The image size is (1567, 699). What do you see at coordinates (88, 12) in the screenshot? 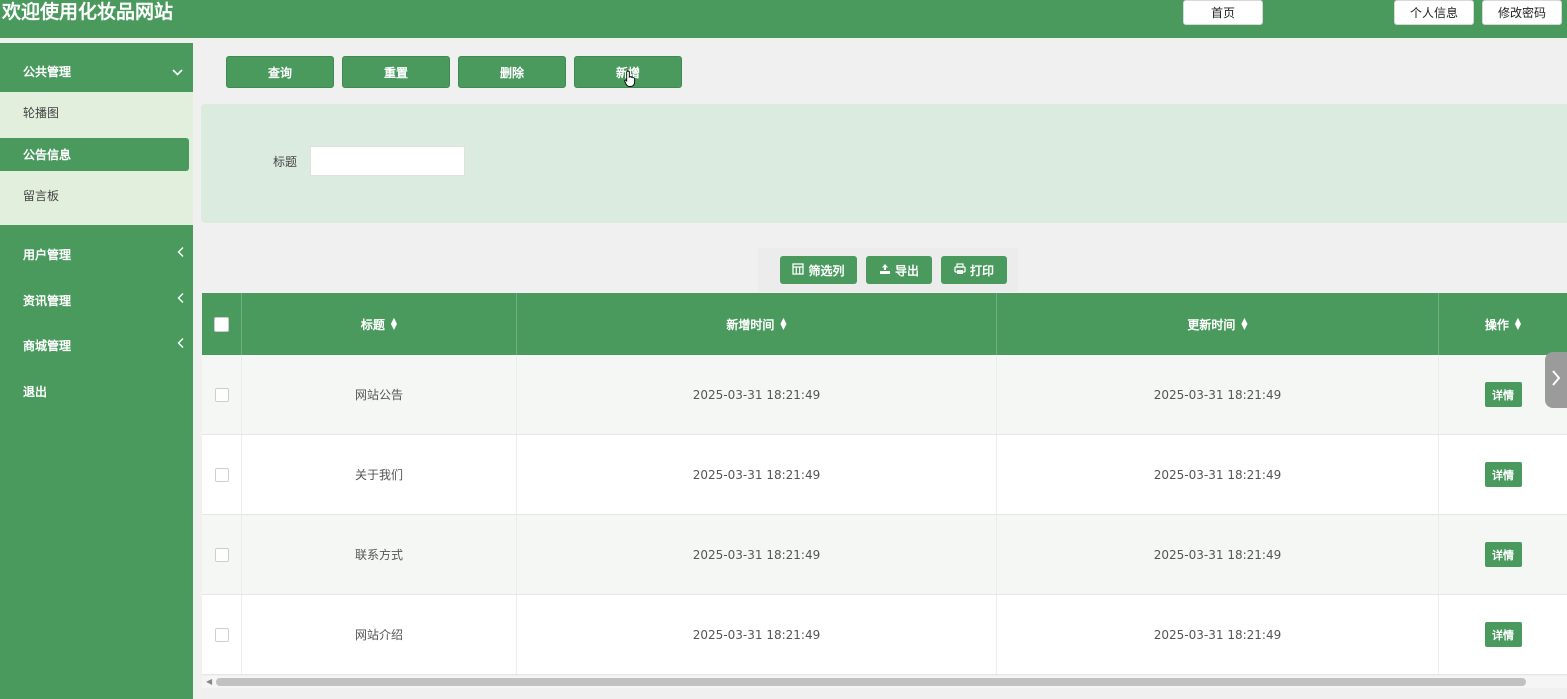
I see `site-title: 欢迎使用化妆品网站` at bounding box center [88, 12].